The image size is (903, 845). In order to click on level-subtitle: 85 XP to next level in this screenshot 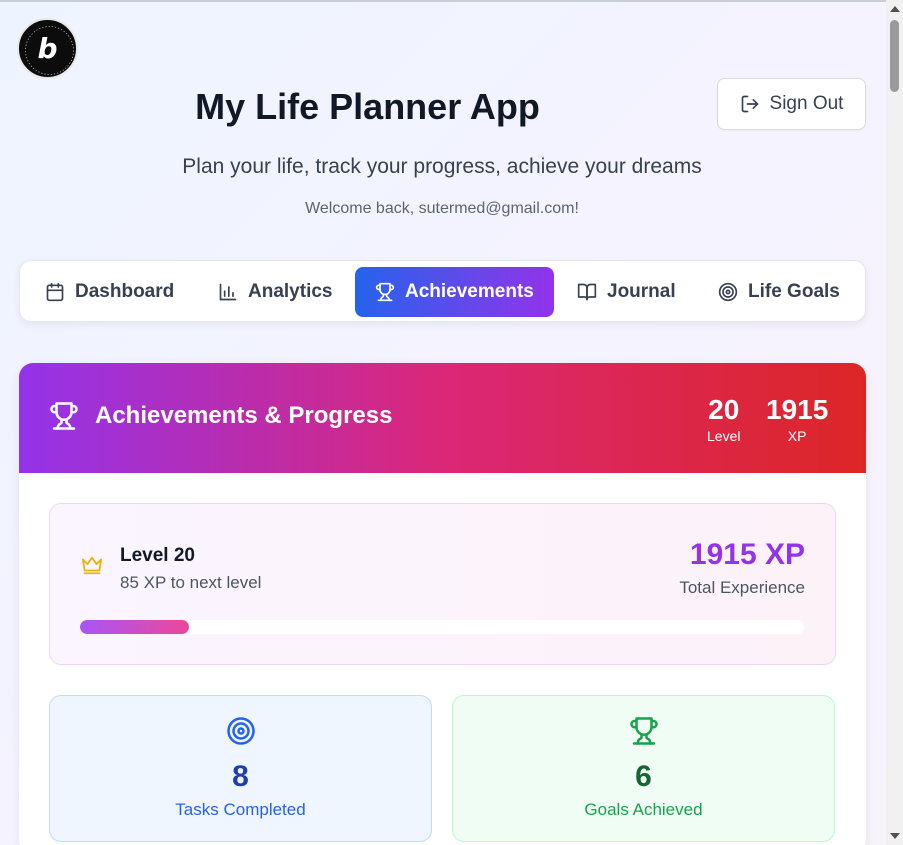, I will do `click(191, 582)`.